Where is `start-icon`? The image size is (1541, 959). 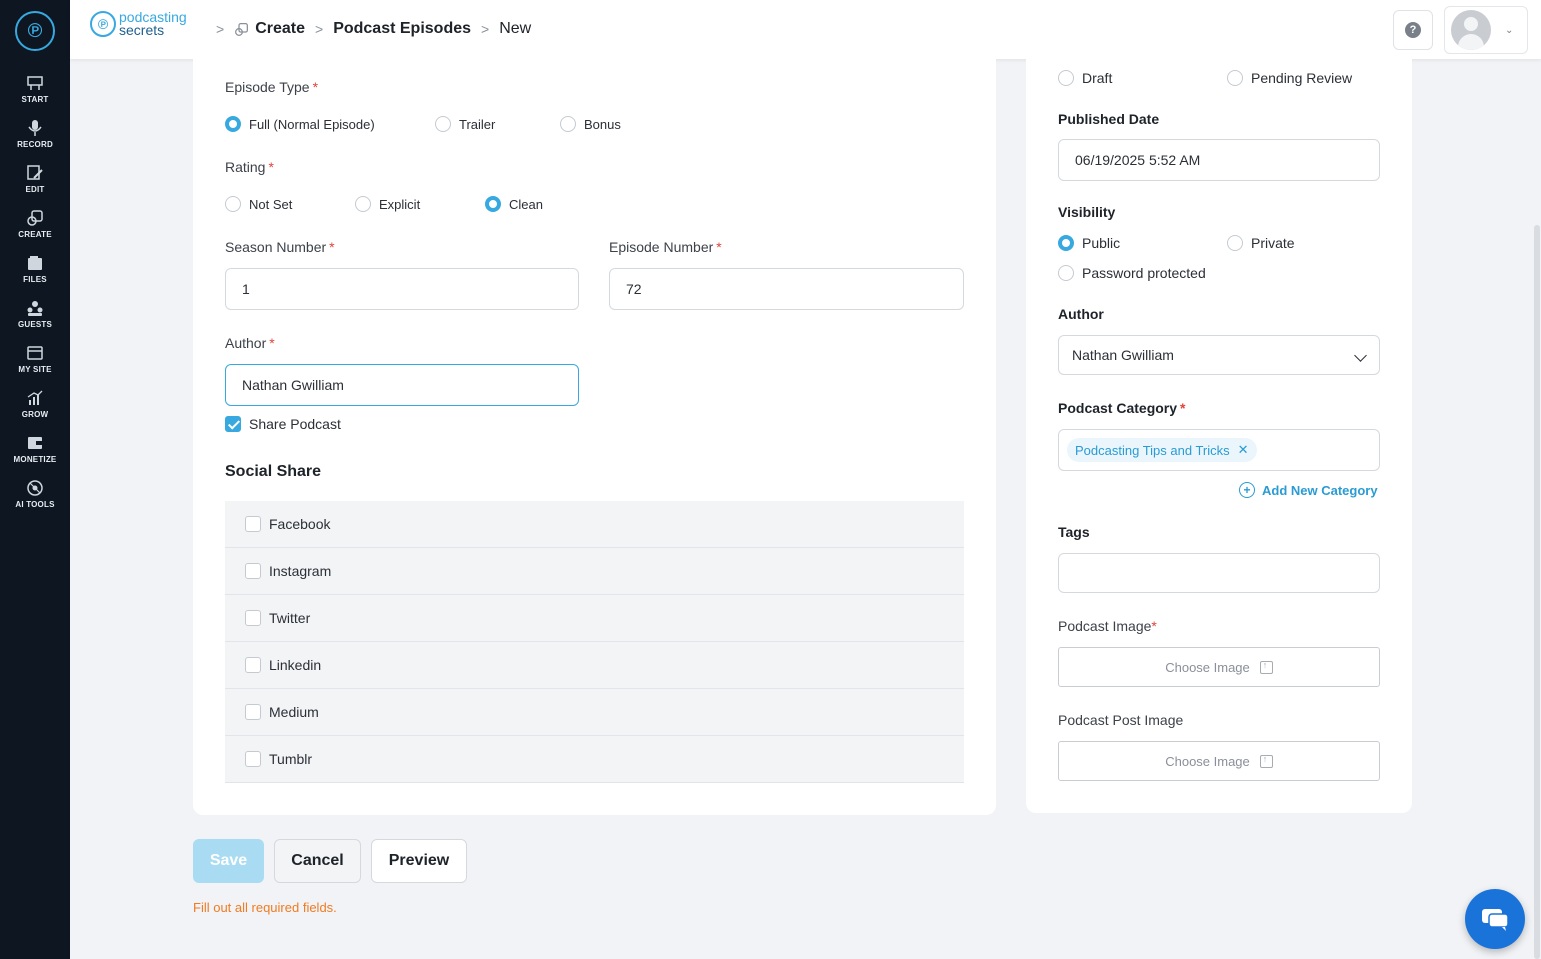
start-icon is located at coordinates (35, 83).